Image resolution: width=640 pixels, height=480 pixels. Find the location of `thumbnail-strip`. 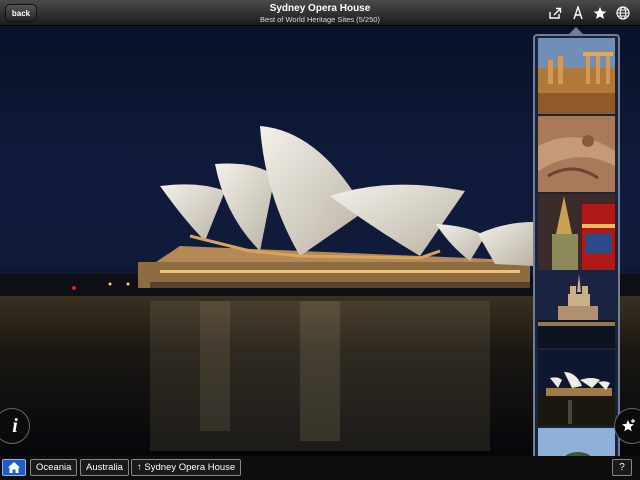

thumbnail-strip is located at coordinates (576, 257).